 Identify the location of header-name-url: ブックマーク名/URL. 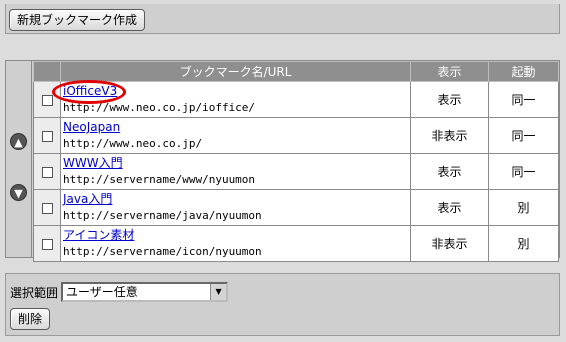
(235, 71).